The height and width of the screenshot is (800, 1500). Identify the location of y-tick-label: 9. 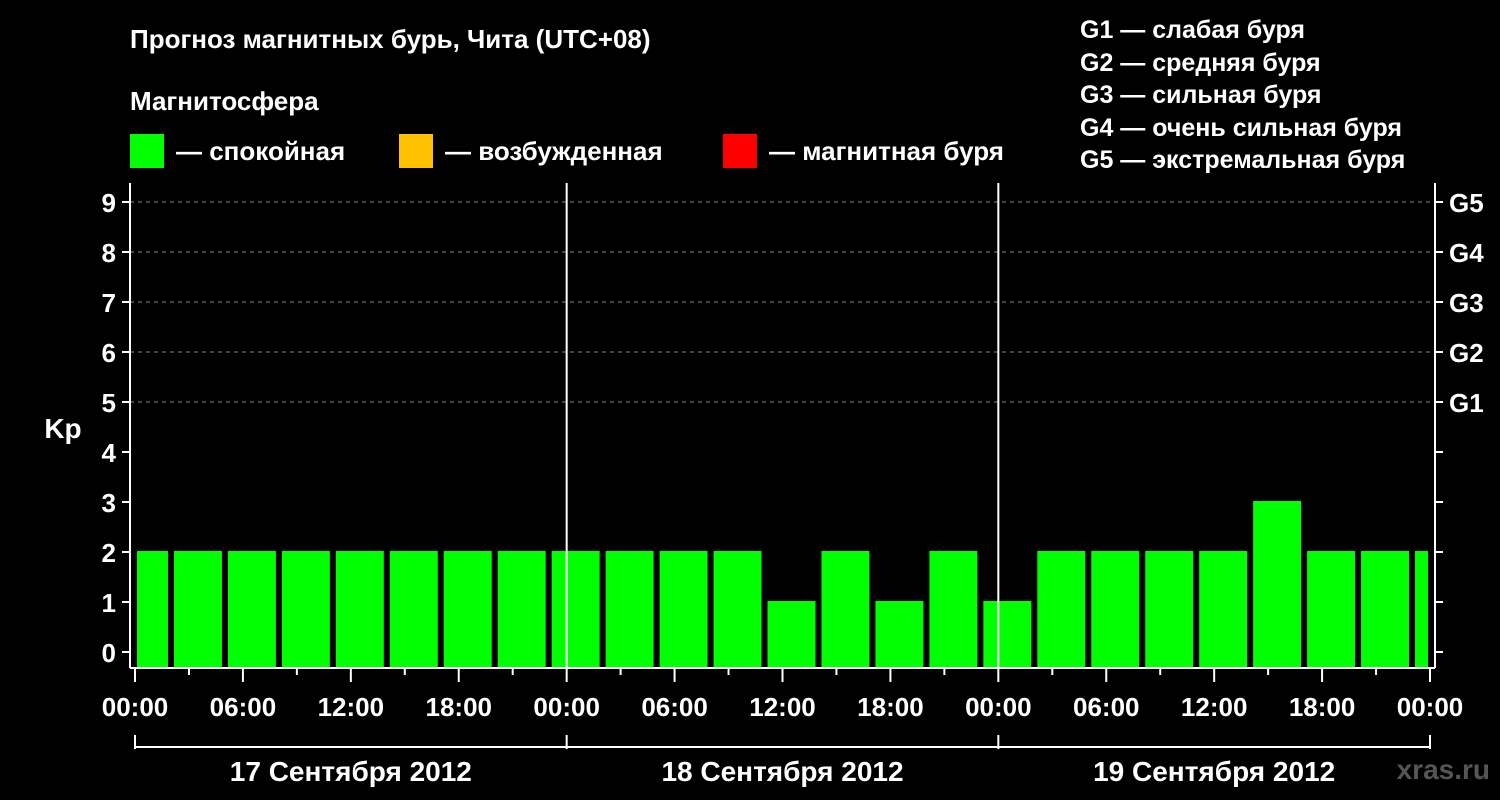
(109, 203).